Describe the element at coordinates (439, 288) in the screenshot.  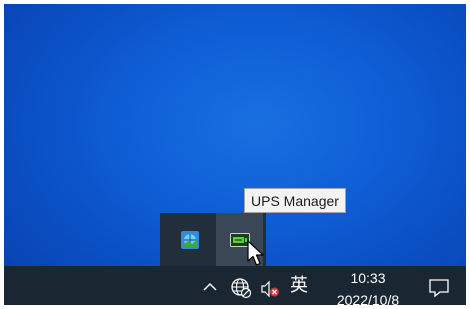
I see `action-center-icon` at that location.